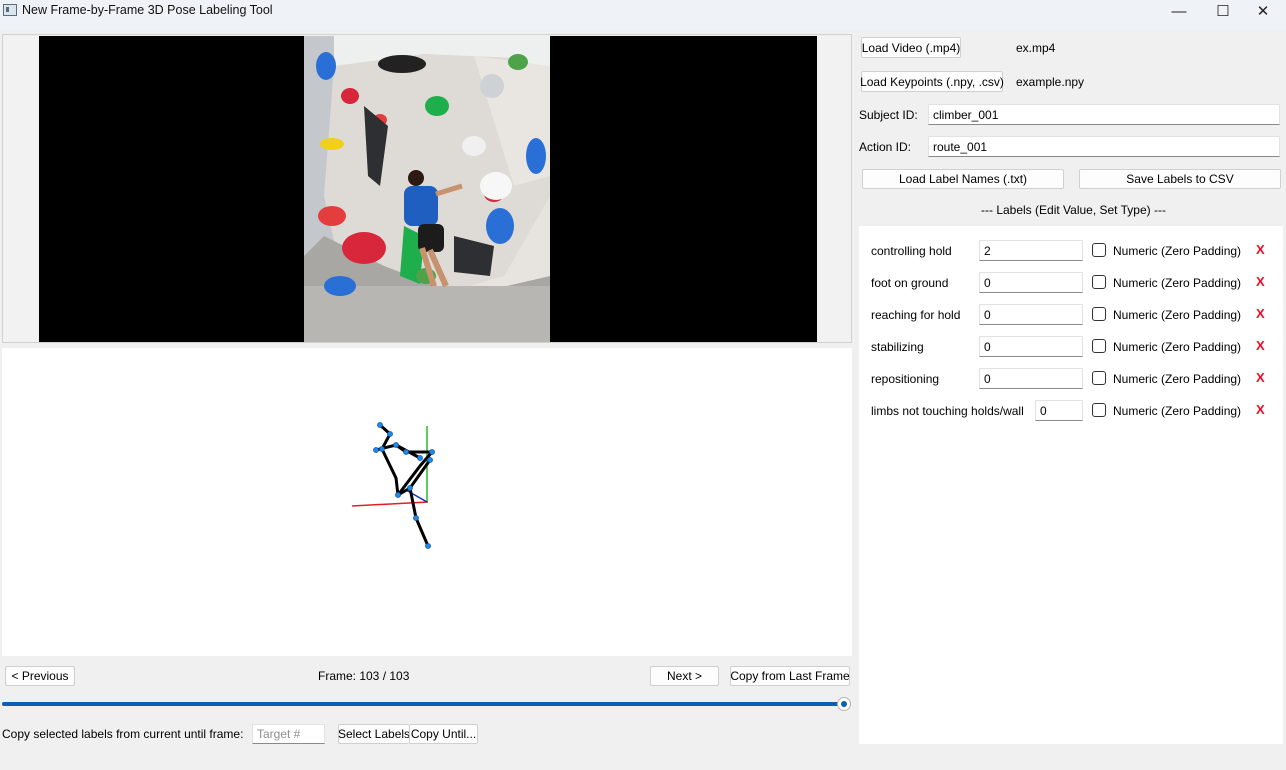 This screenshot has height=770, width=1286. What do you see at coordinates (888, 115) in the screenshot?
I see `subject-id-label: Subject ID:` at bounding box center [888, 115].